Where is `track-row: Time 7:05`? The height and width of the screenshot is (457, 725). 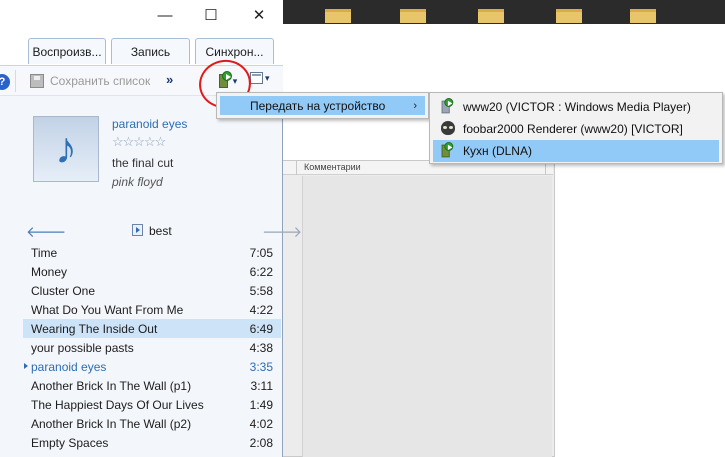 track-row: Time 7:05 is located at coordinates (152, 252).